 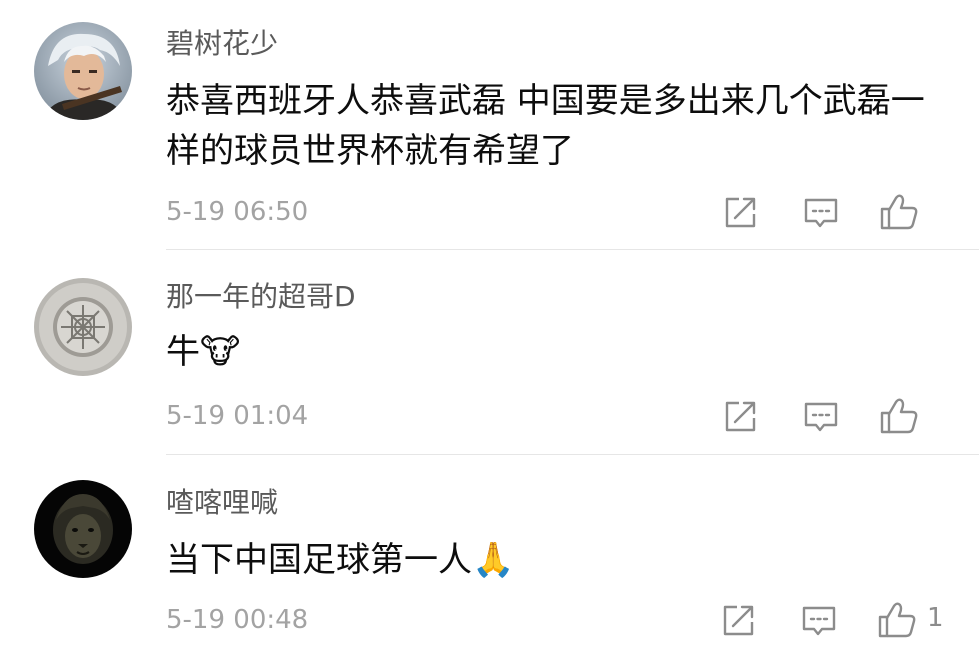 I want to click on user-photo-avatar-icon, so click(x=83, y=71).